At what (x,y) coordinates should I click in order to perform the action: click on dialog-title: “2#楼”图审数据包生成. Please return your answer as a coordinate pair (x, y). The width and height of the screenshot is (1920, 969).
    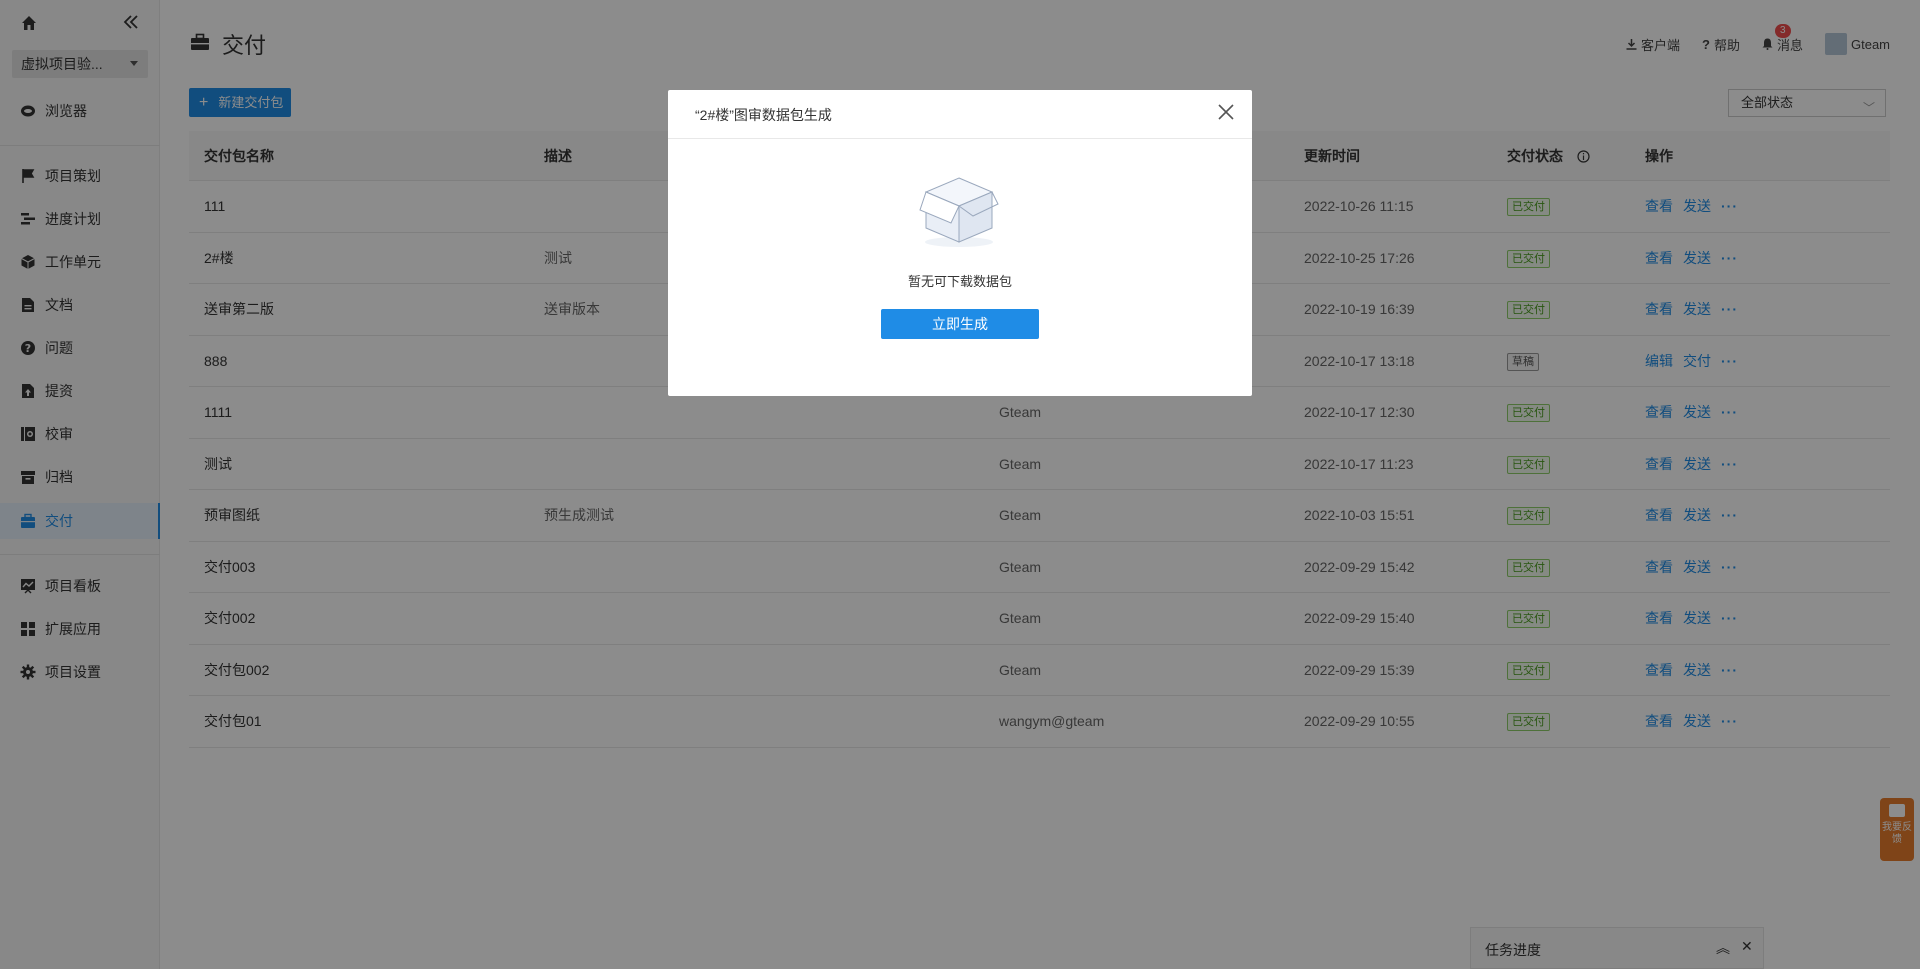
    Looking at the image, I should click on (763, 115).